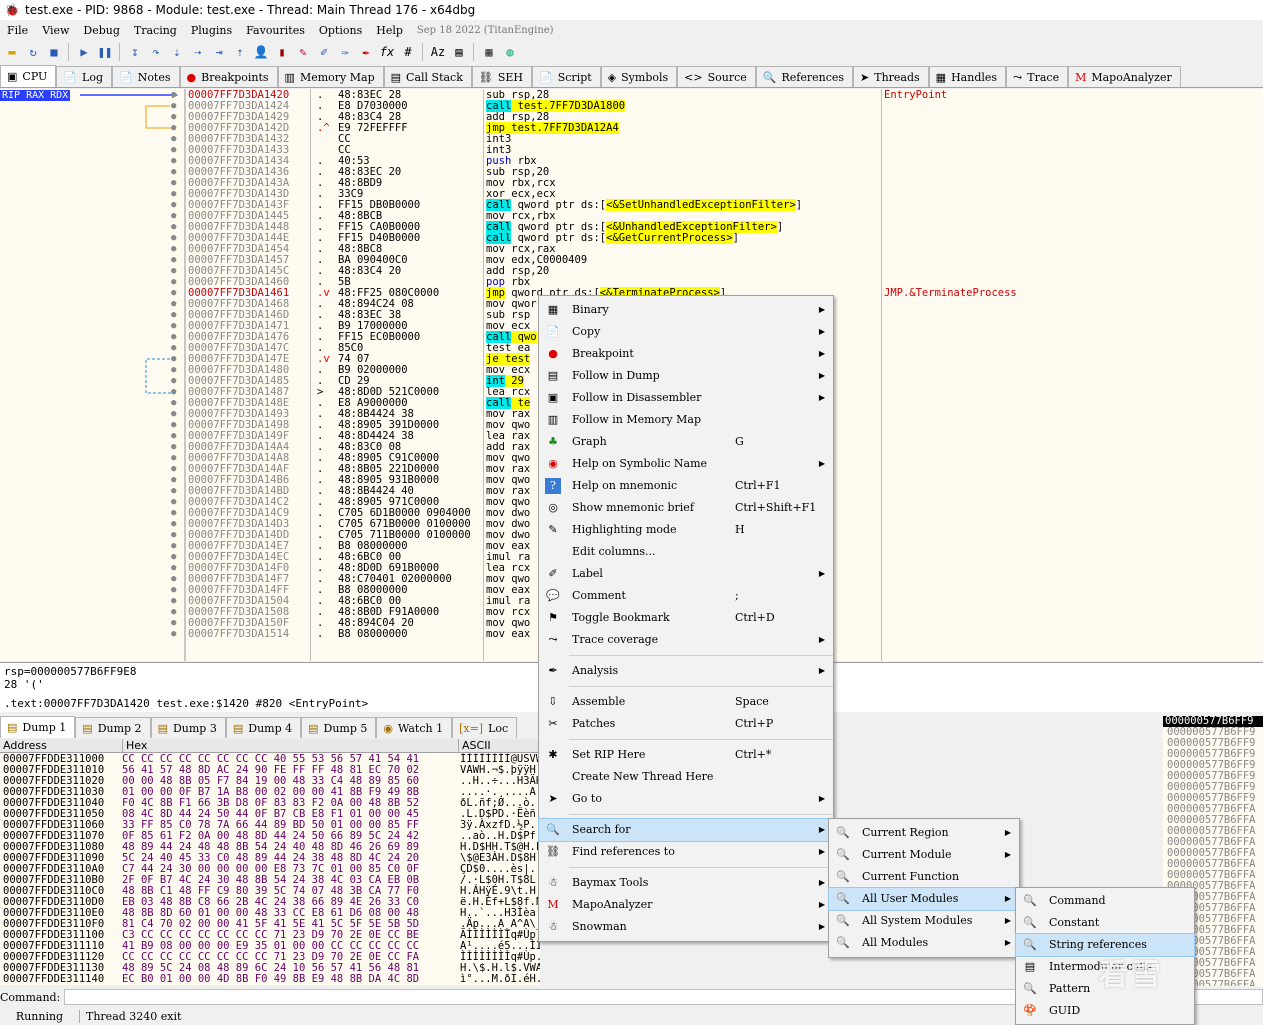  Describe the element at coordinates (485, 727) in the screenshot. I see `tab-loc: [x=] Loc` at that location.